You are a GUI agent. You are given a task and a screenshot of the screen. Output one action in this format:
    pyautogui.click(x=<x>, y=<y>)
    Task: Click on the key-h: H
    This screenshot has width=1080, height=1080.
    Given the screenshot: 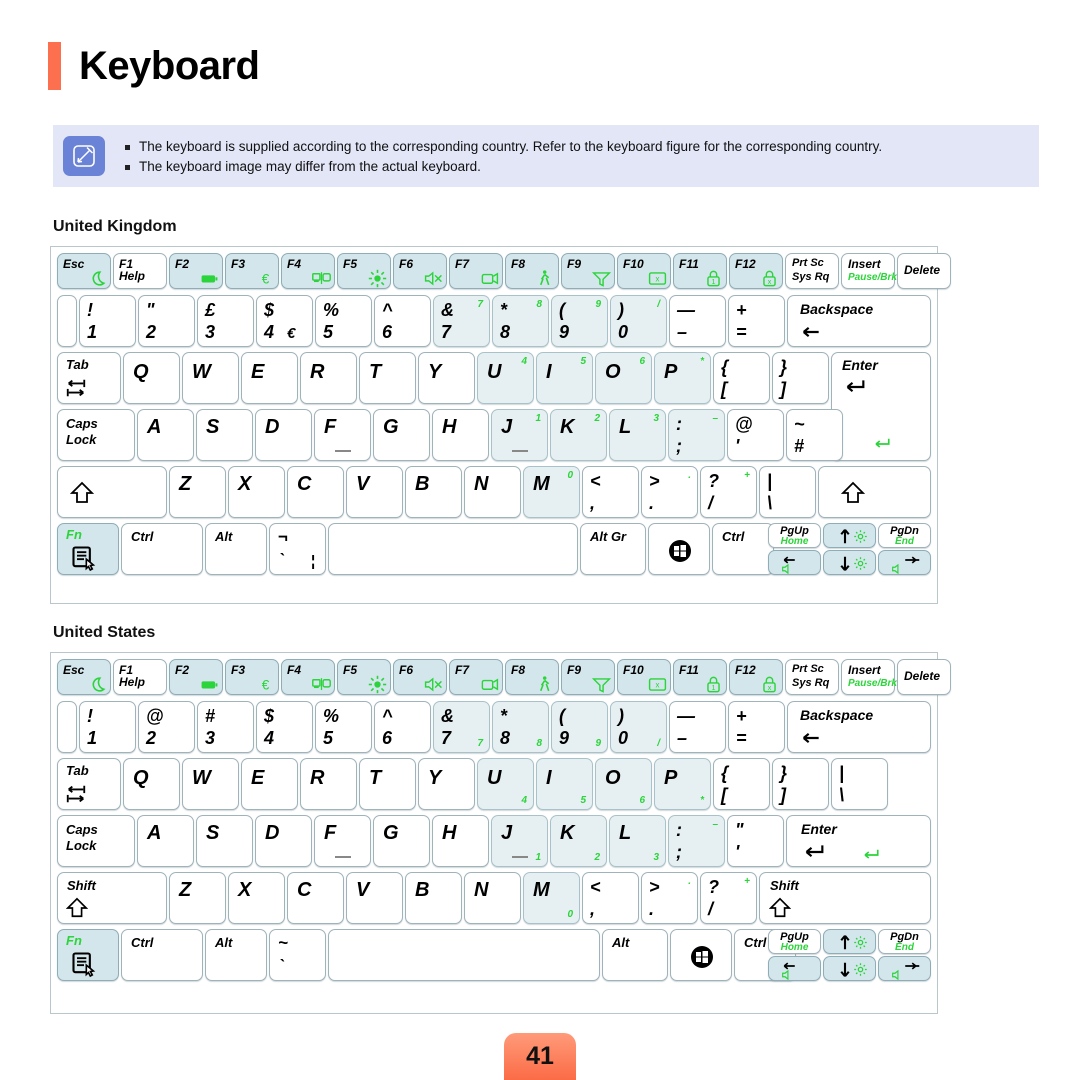 What is the action you would take?
    pyautogui.click(x=460, y=841)
    